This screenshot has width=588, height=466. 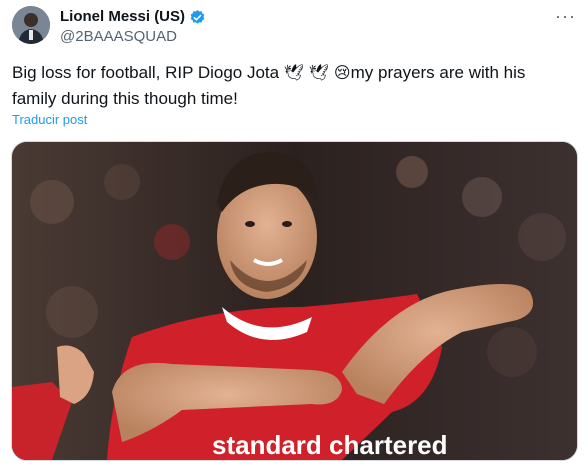 What do you see at coordinates (197, 16) in the screenshot?
I see `verified-badge-icon` at bounding box center [197, 16].